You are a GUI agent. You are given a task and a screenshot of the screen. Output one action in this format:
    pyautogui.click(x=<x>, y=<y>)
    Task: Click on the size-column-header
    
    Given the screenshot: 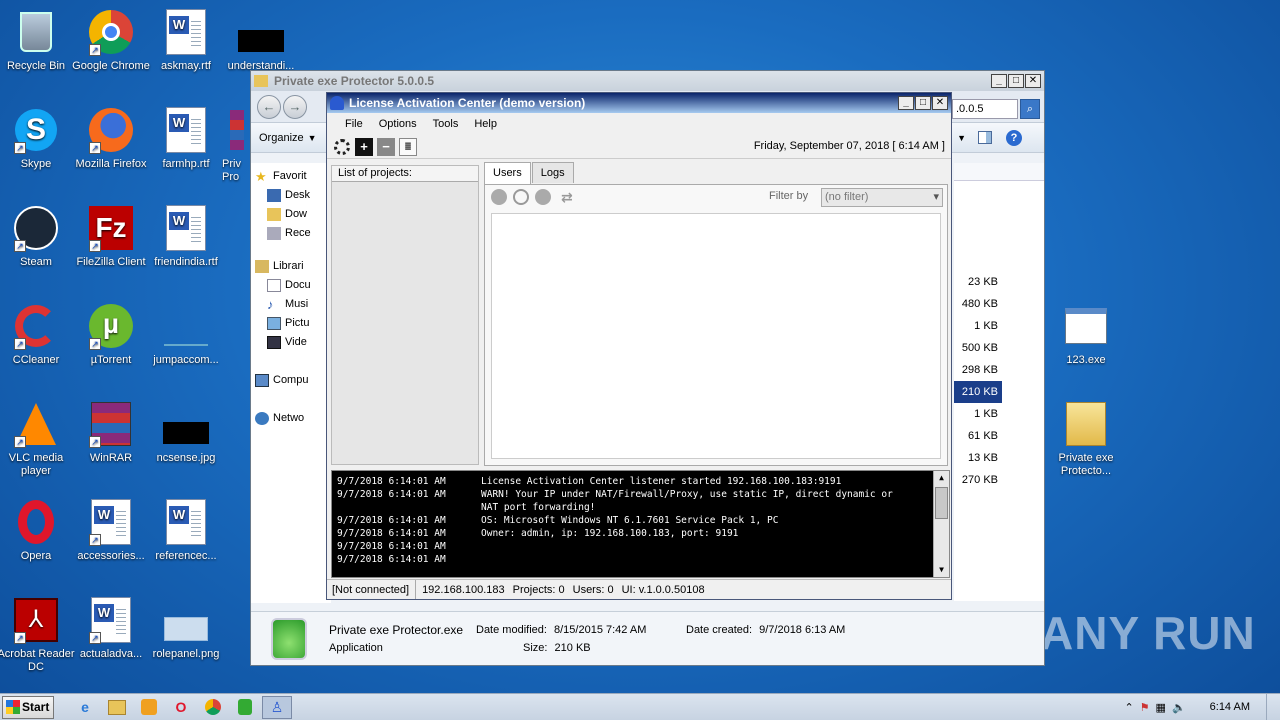 What is the action you would take?
    pyautogui.click(x=999, y=172)
    